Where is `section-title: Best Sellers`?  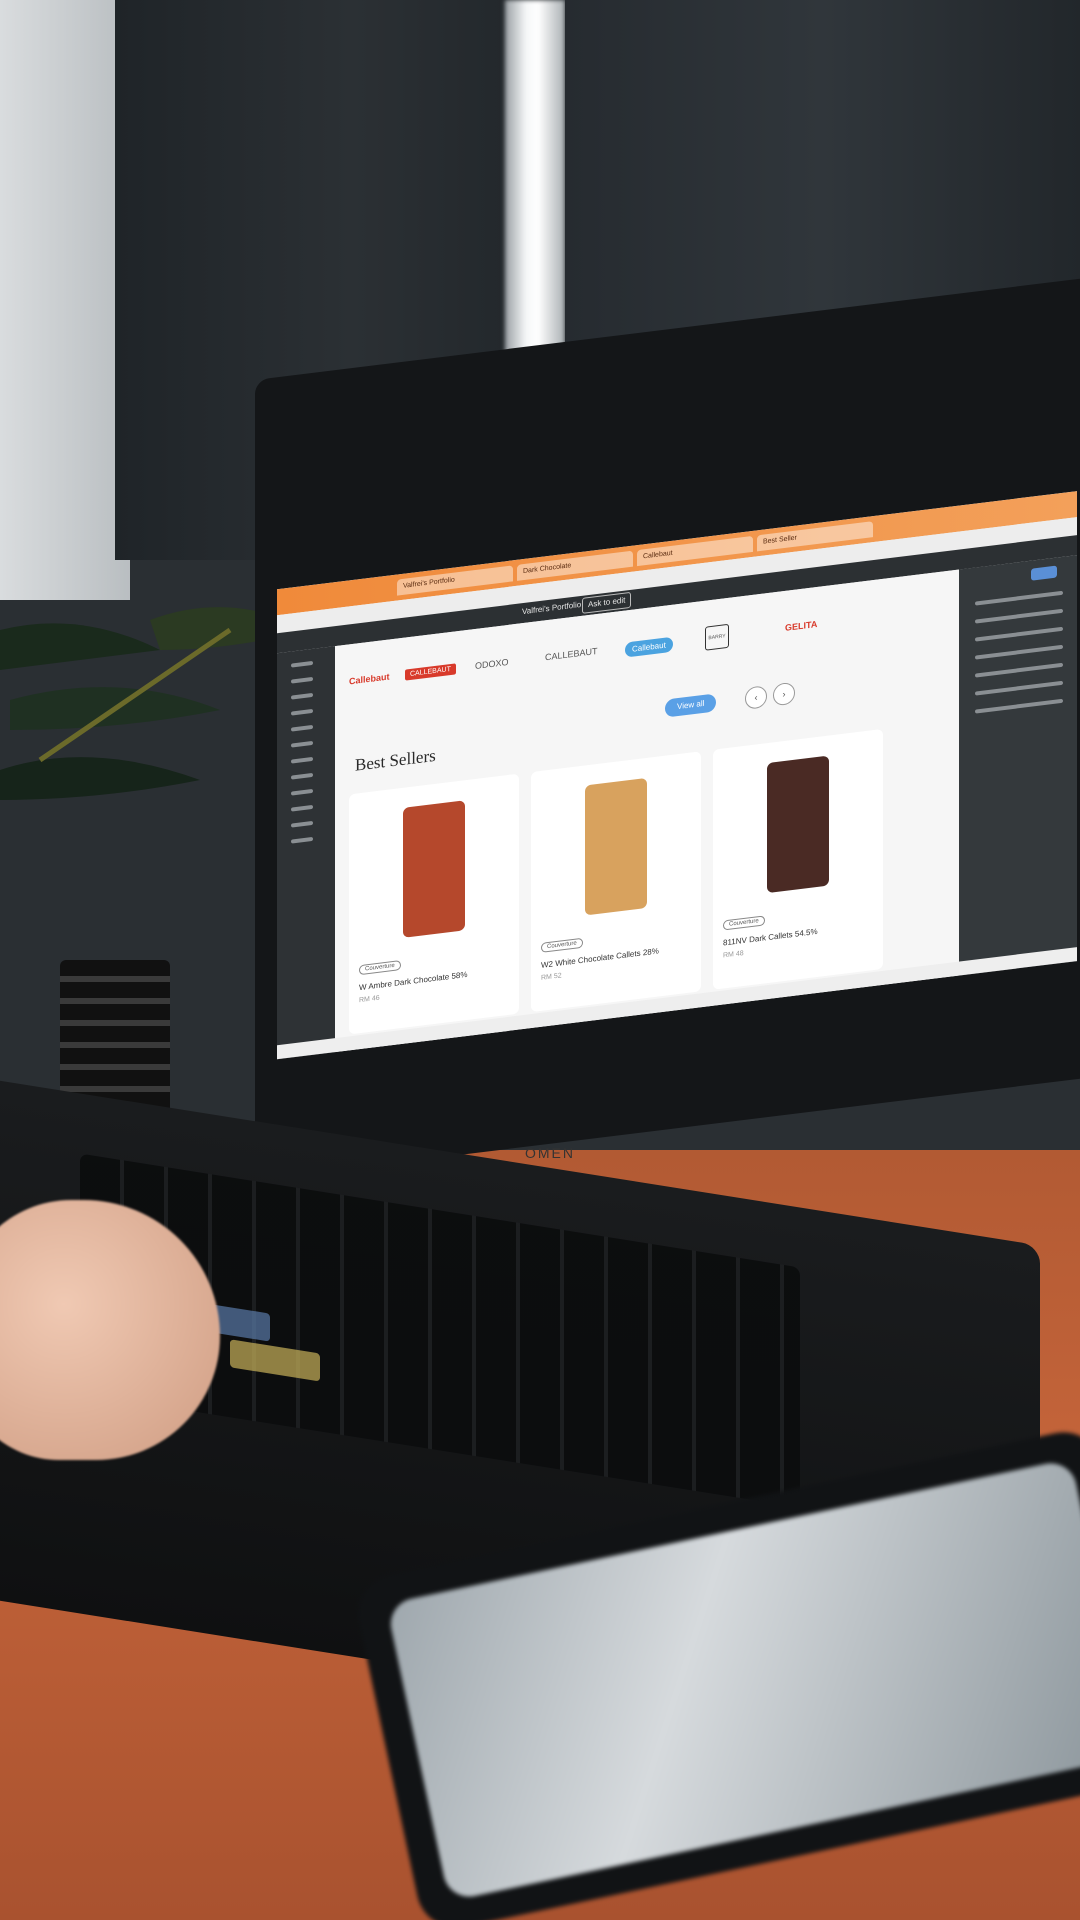 section-title: Best Sellers is located at coordinates (395, 760).